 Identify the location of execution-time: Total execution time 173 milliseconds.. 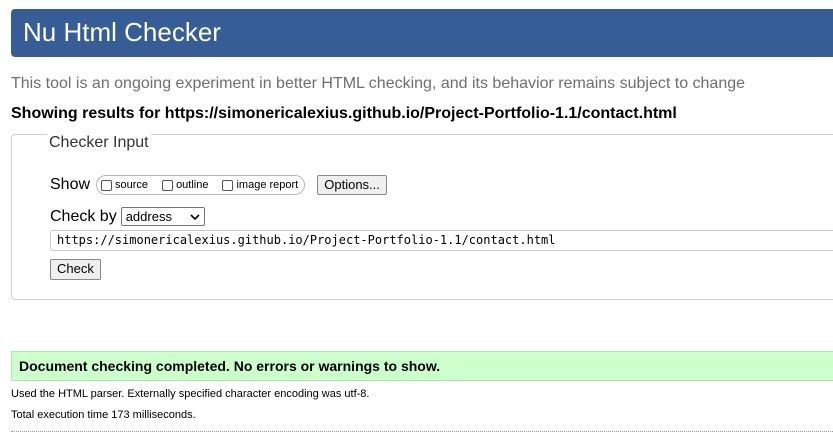
(103, 415).